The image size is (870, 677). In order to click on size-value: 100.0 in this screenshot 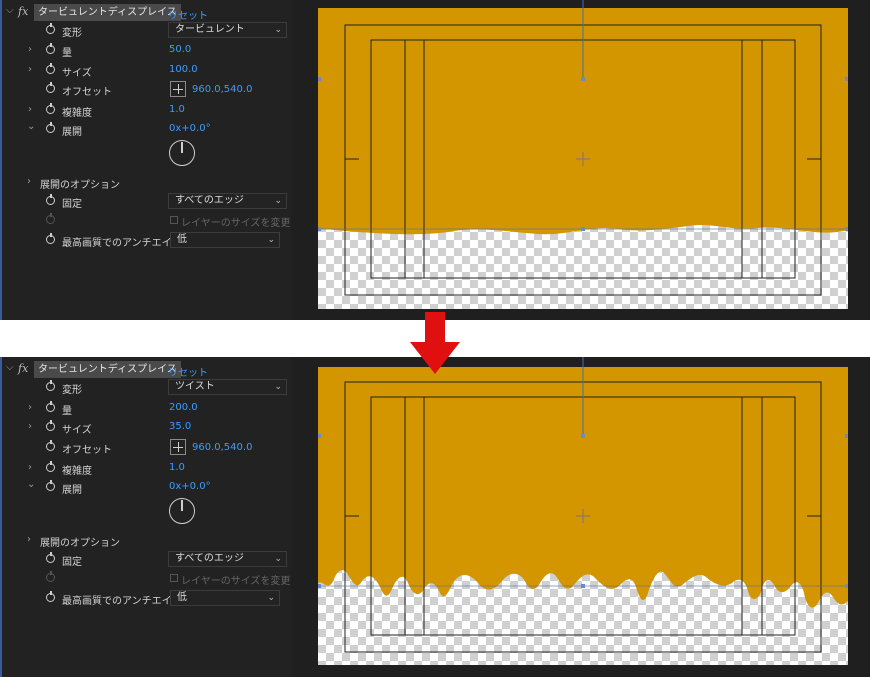, I will do `click(183, 69)`.